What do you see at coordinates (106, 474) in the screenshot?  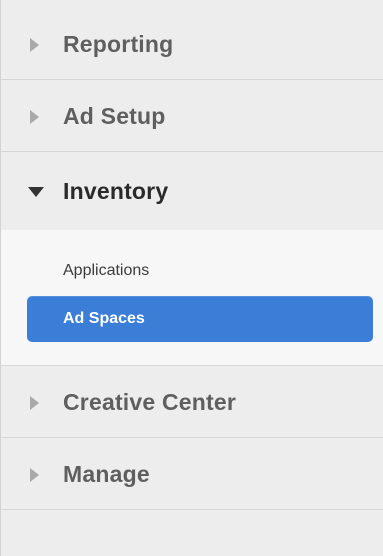 I see `nav-section-label: Manage` at bounding box center [106, 474].